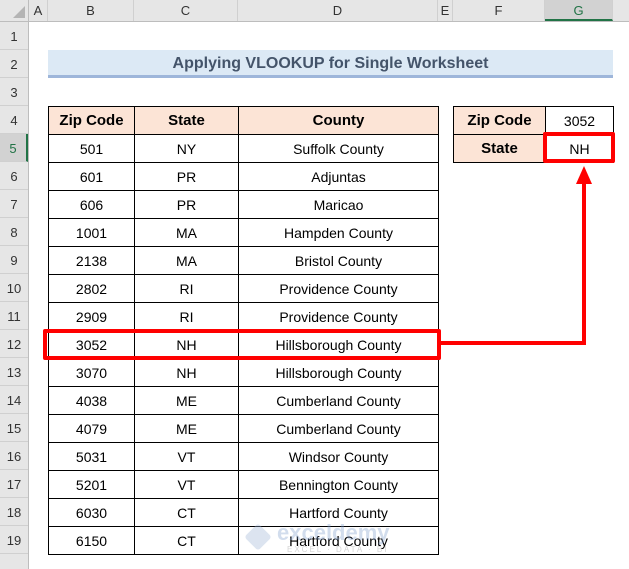  I want to click on lookup-arrow, so click(516, 255).